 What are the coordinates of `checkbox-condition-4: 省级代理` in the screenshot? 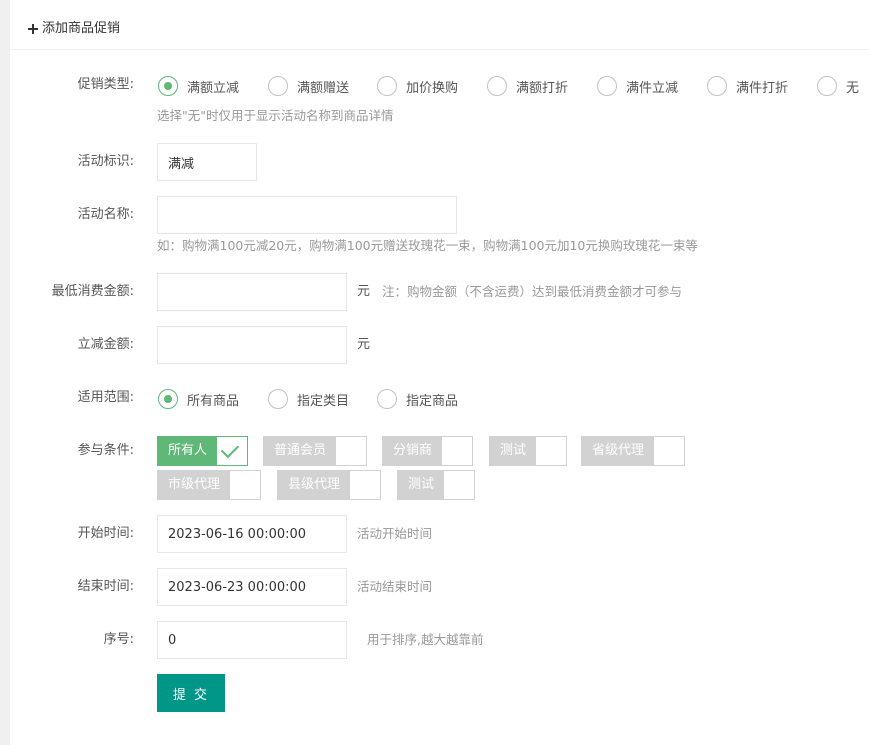 It's located at (633, 451).